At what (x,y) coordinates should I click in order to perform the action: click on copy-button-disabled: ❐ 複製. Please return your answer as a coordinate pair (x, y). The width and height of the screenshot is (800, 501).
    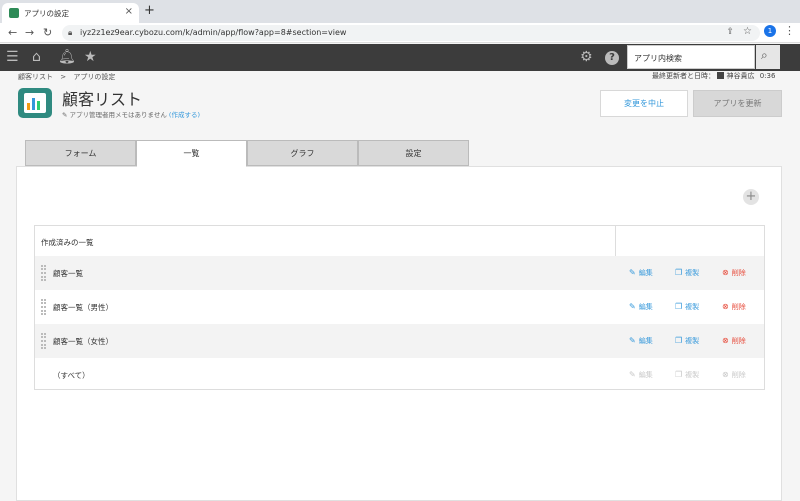
    Looking at the image, I should click on (687, 374).